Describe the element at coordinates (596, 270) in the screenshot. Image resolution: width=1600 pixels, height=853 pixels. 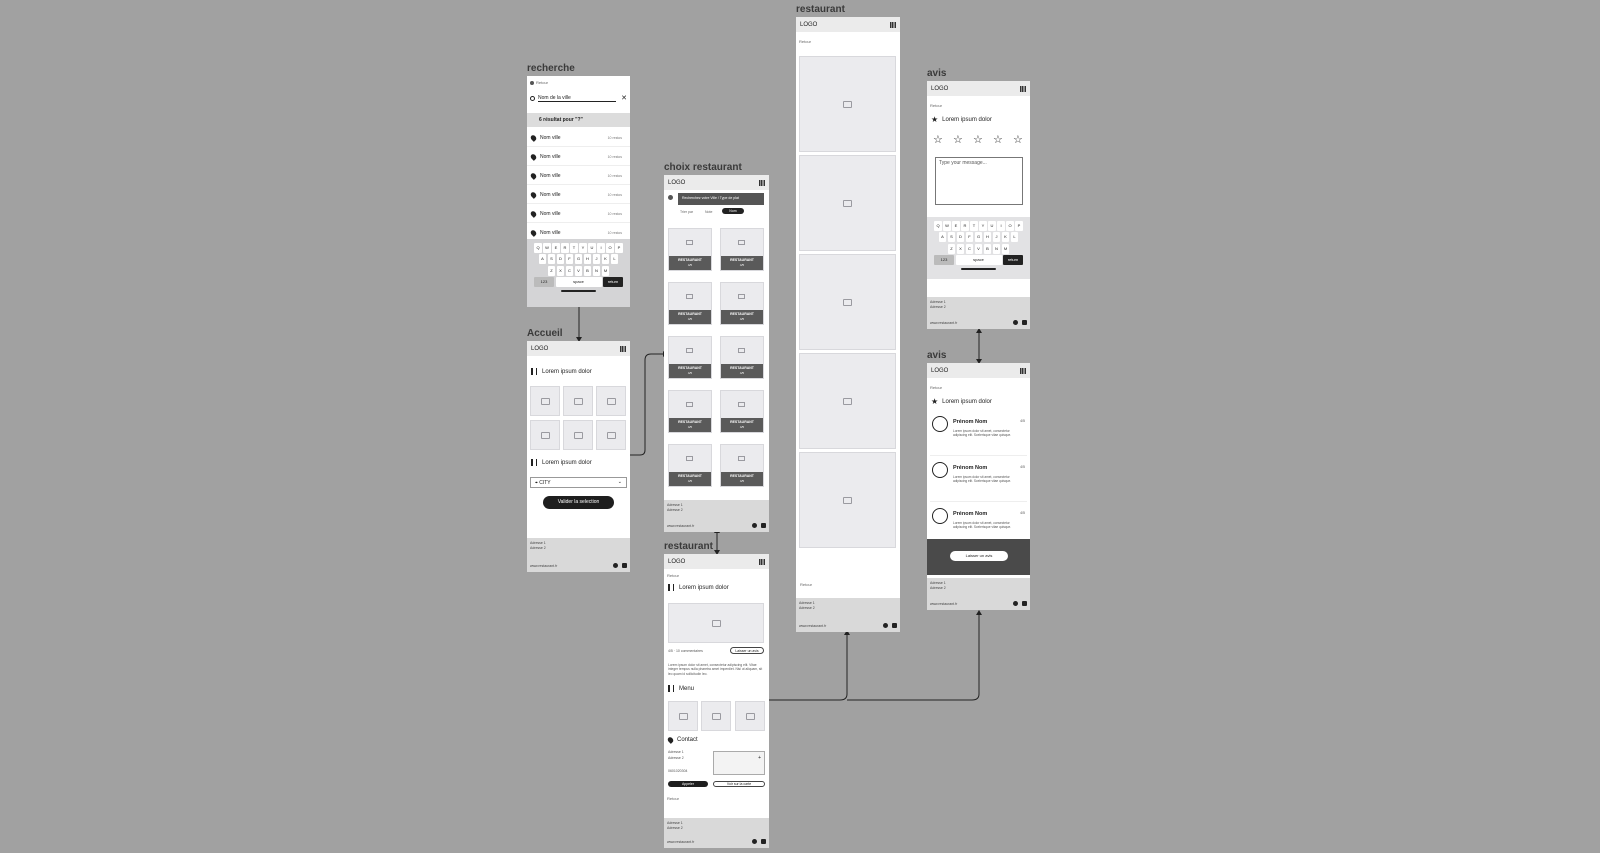
I see `key-n: N` at that location.